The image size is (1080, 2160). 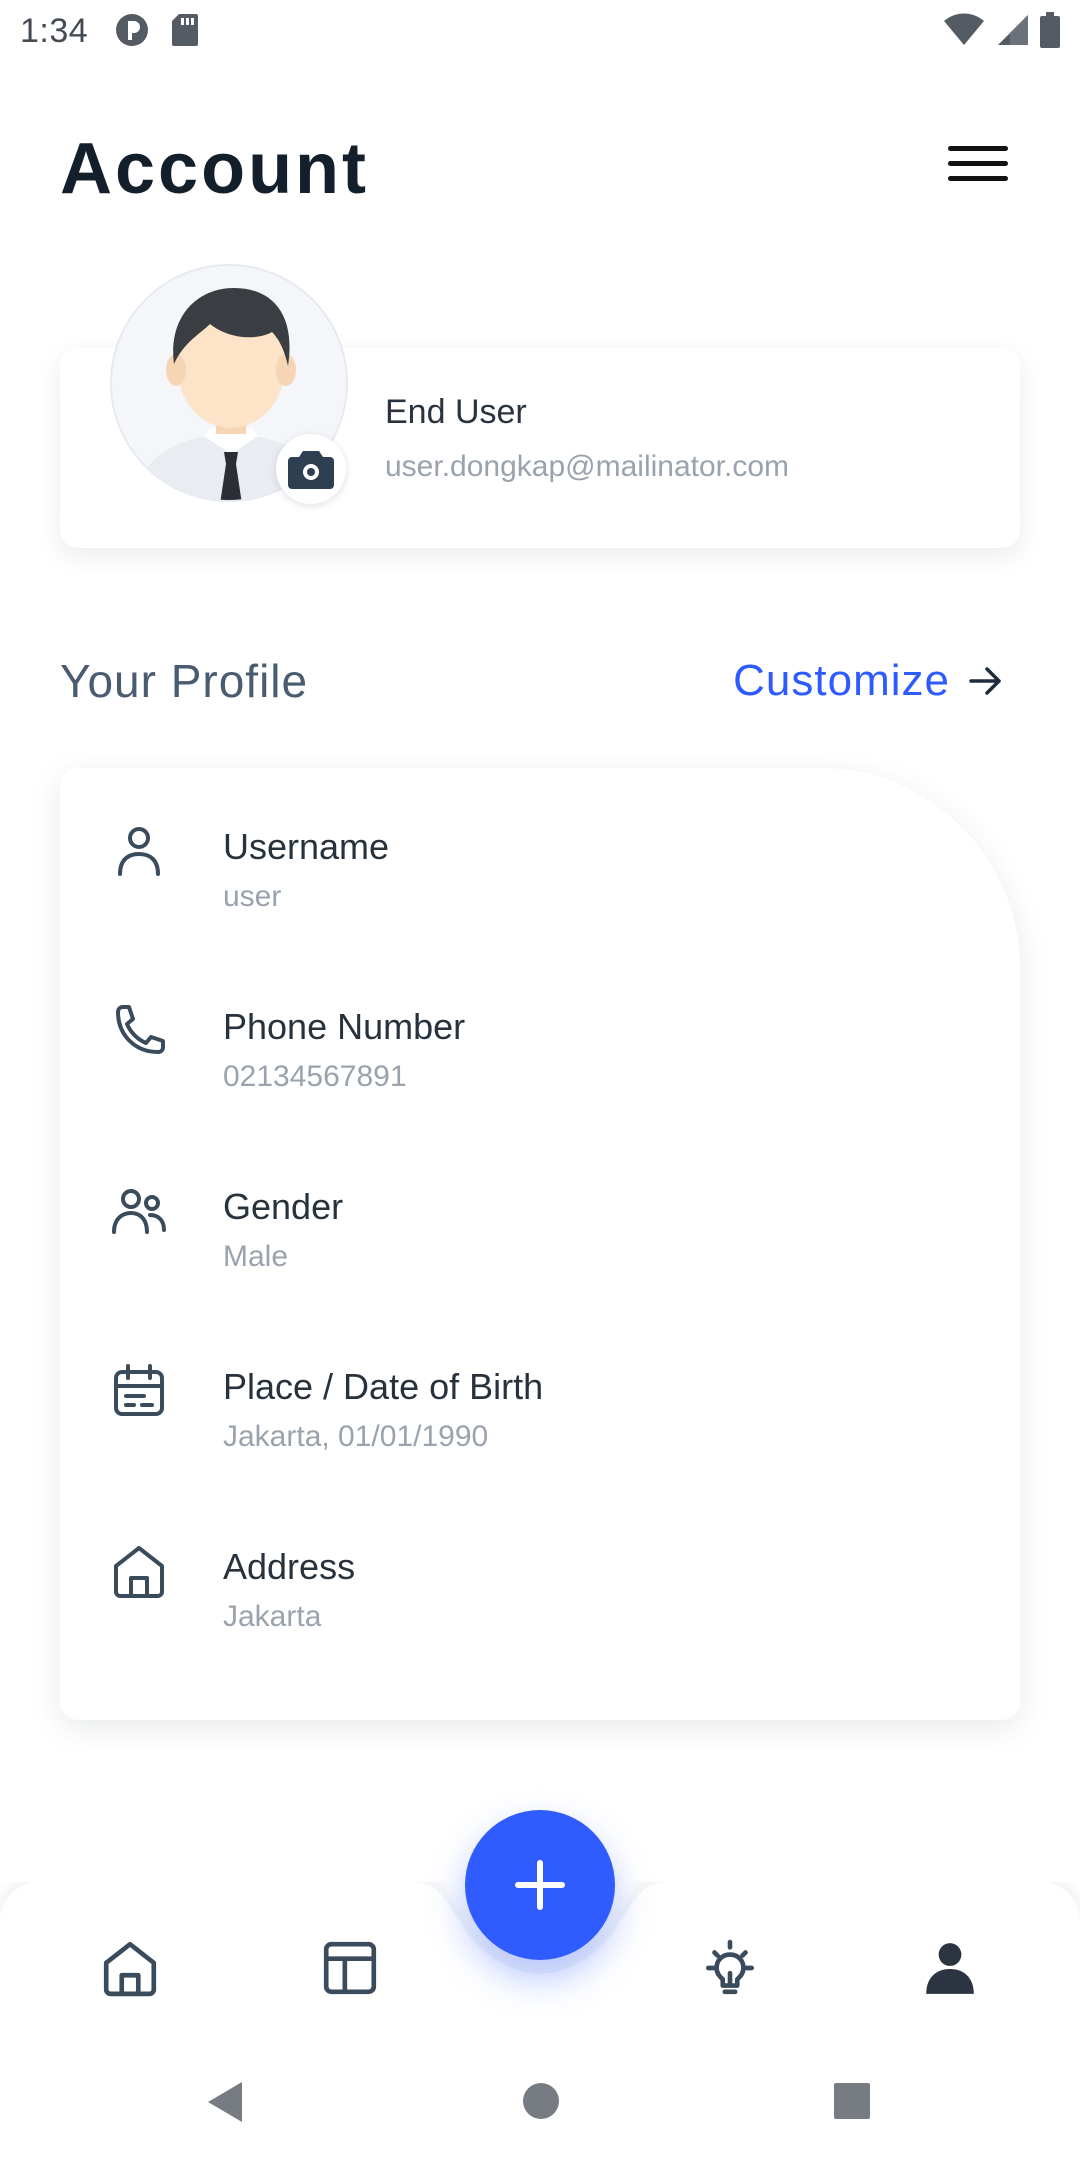 I want to click on profile-item-label: Username, so click(x=306, y=846).